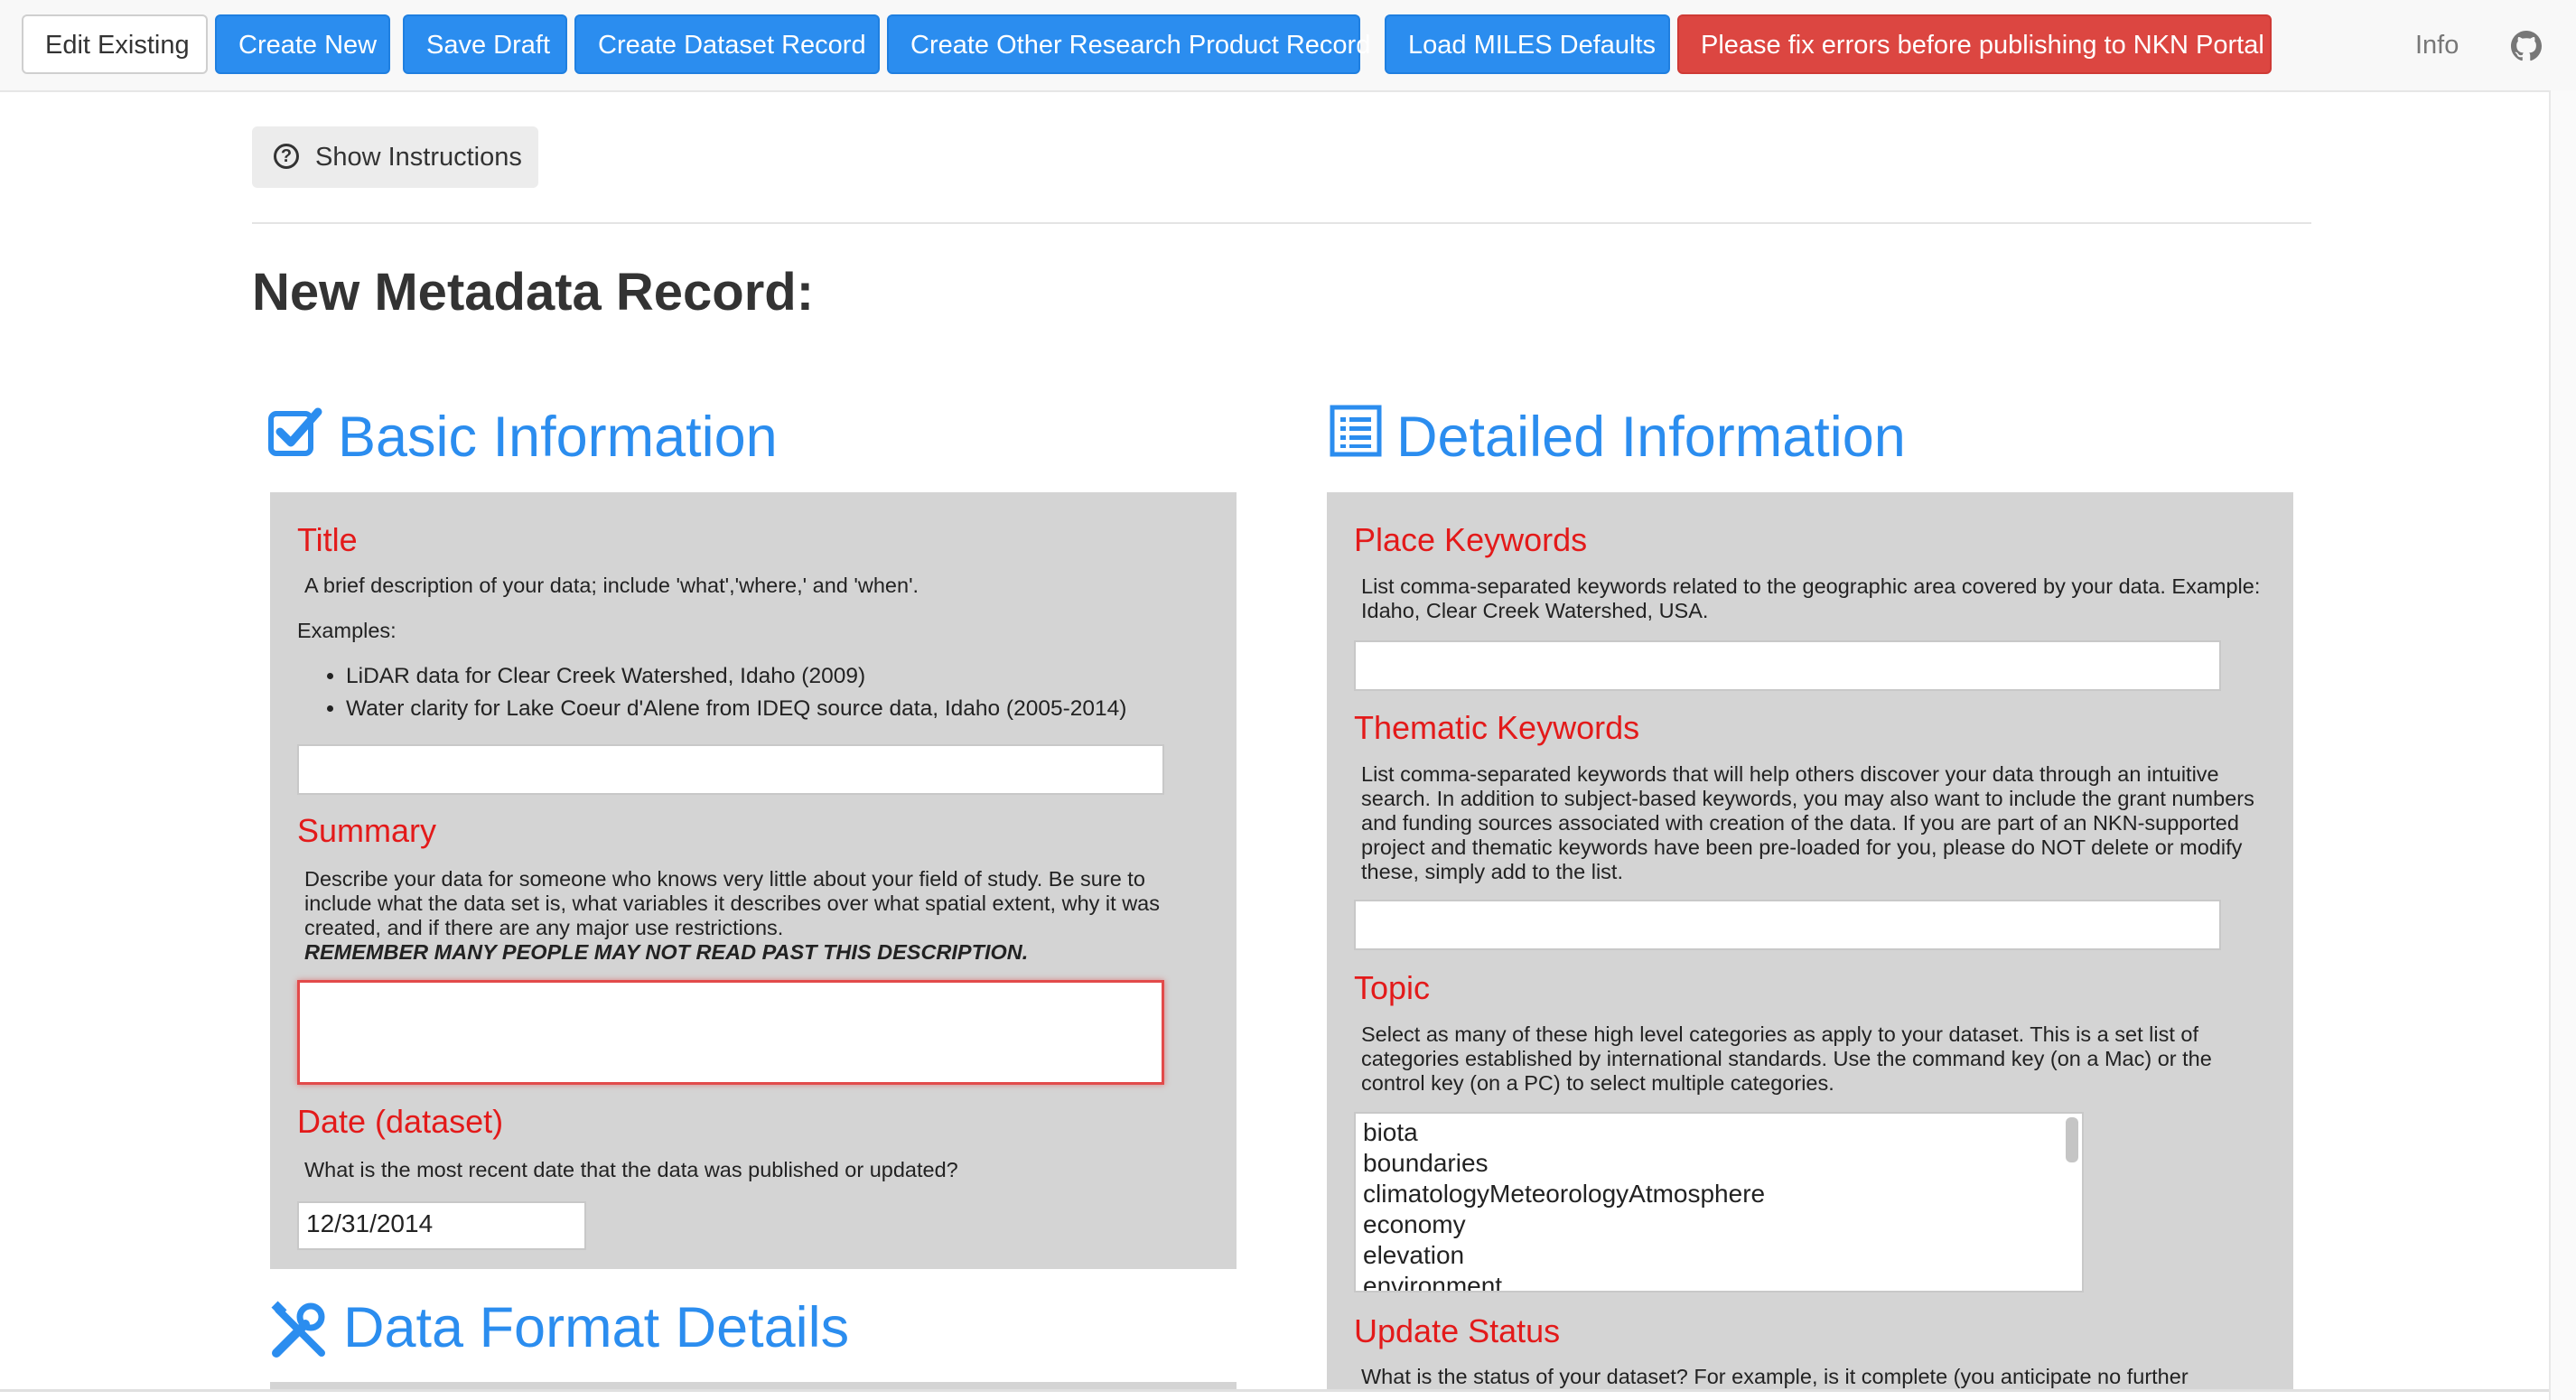 The image size is (2576, 1400). I want to click on load-miles-defaults-button: Load MILES Defaults, so click(1527, 44).